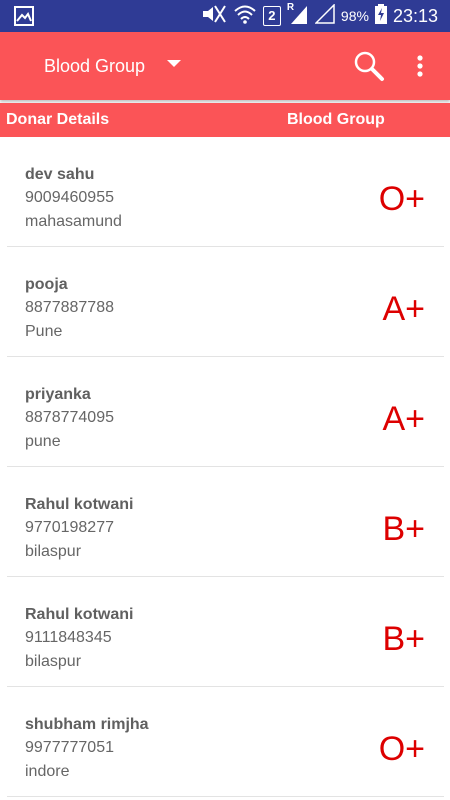  What do you see at coordinates (380, 16) in the screenshot?
I see `battery-charging-icon` at bounding box center [380, 16].